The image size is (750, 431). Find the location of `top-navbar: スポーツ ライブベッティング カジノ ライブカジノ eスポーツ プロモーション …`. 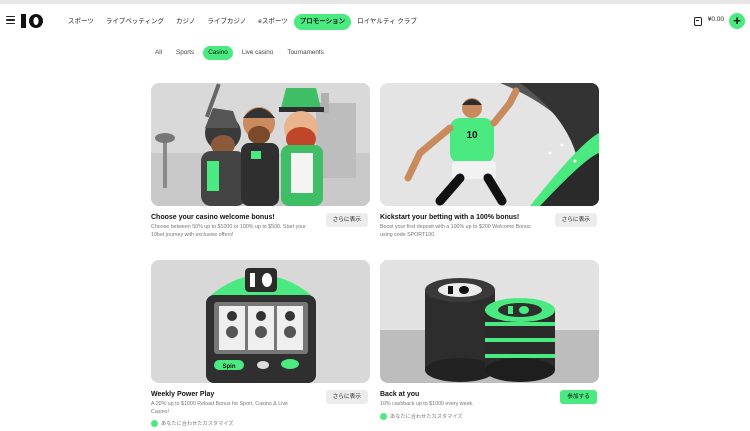

top-navbar: スポーツ ライブベッティング カジノ ライブカジノ eスポーツ プロモーション … is located at coordinates (375, 21).